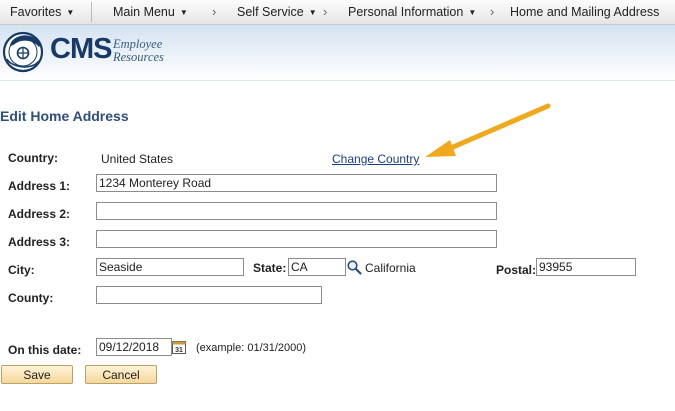  I want to click on address3-input, so click(296, 239).